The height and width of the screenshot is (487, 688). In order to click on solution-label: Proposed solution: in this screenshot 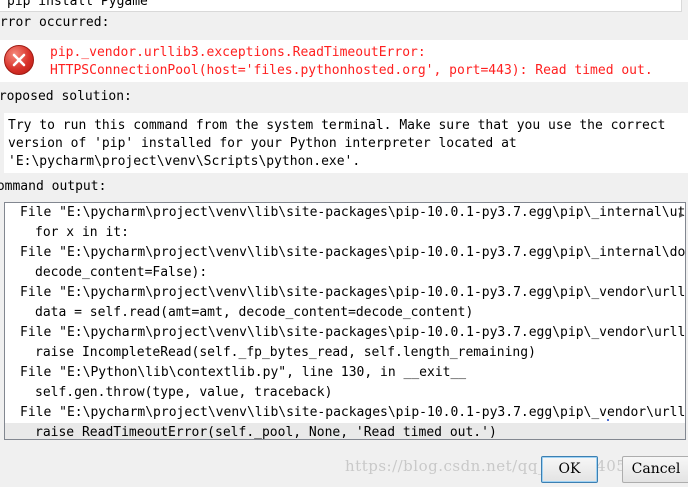, I will do `click(66, 96)`.